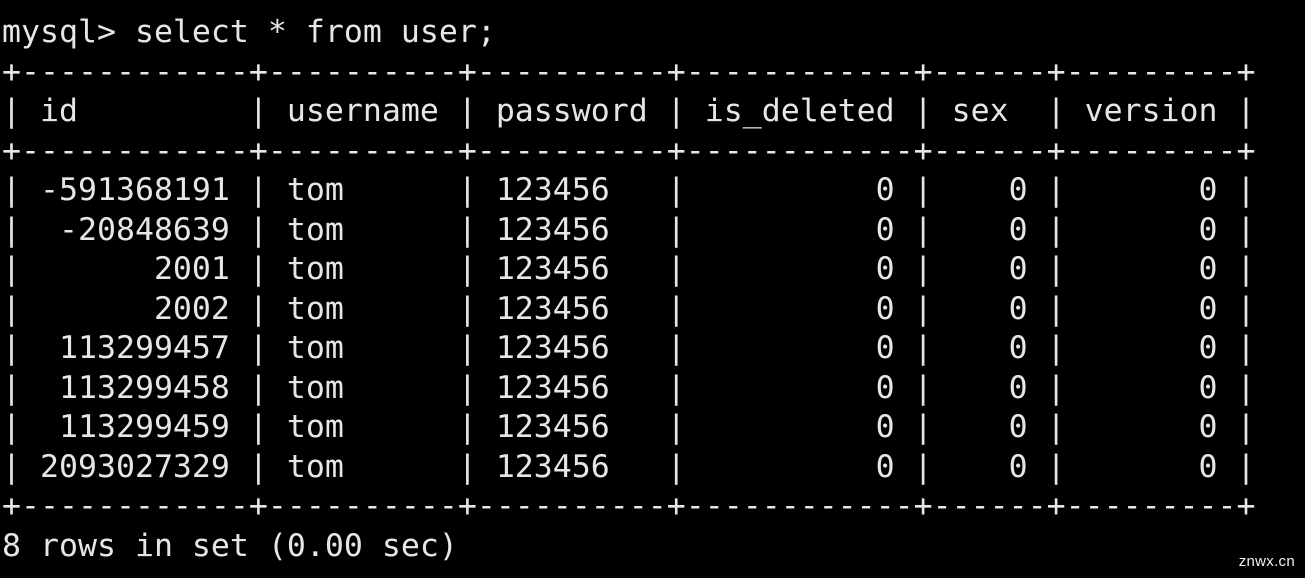 The width and height of the screenshot is (1305, 578). What do you see at coordinates (629, 269) in the screenshot?
I see `table-row: | 2001 | tom | 123456 | 0 | 0 | 0 |` at bounding box center [629, 269].